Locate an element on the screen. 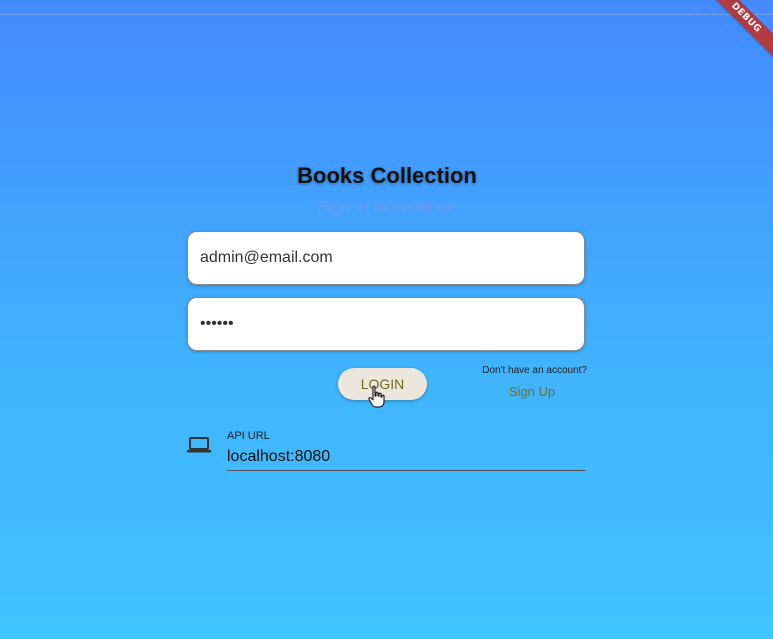 The height and width of the screenshot is (639, 773). debug-banner: DEBUG is located at coordinates (737, 31).